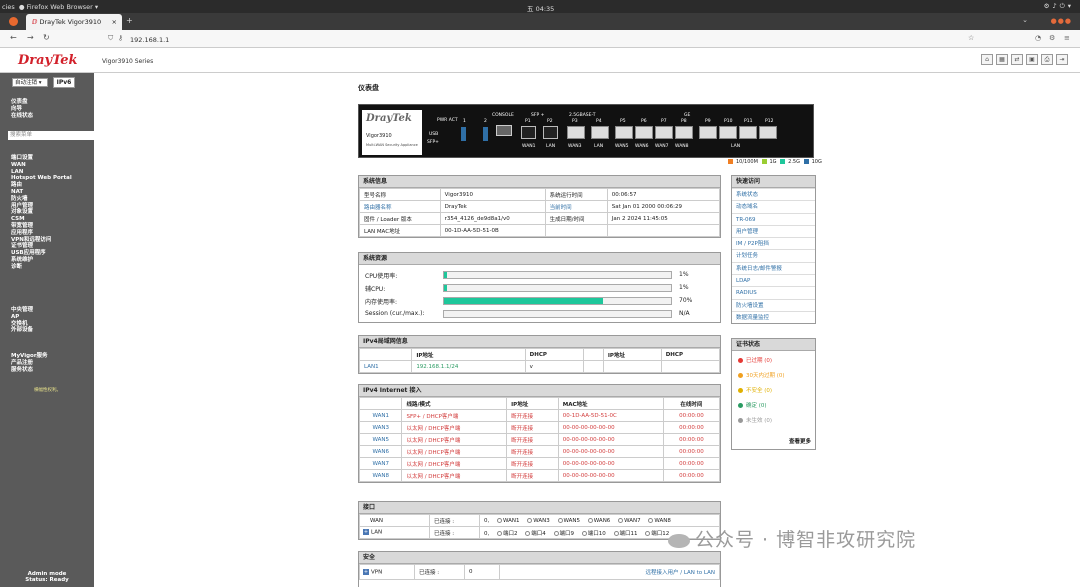 This screenshot has height=587, width=1080. I want to click on ethernet-port-p4, so click(600, 132).